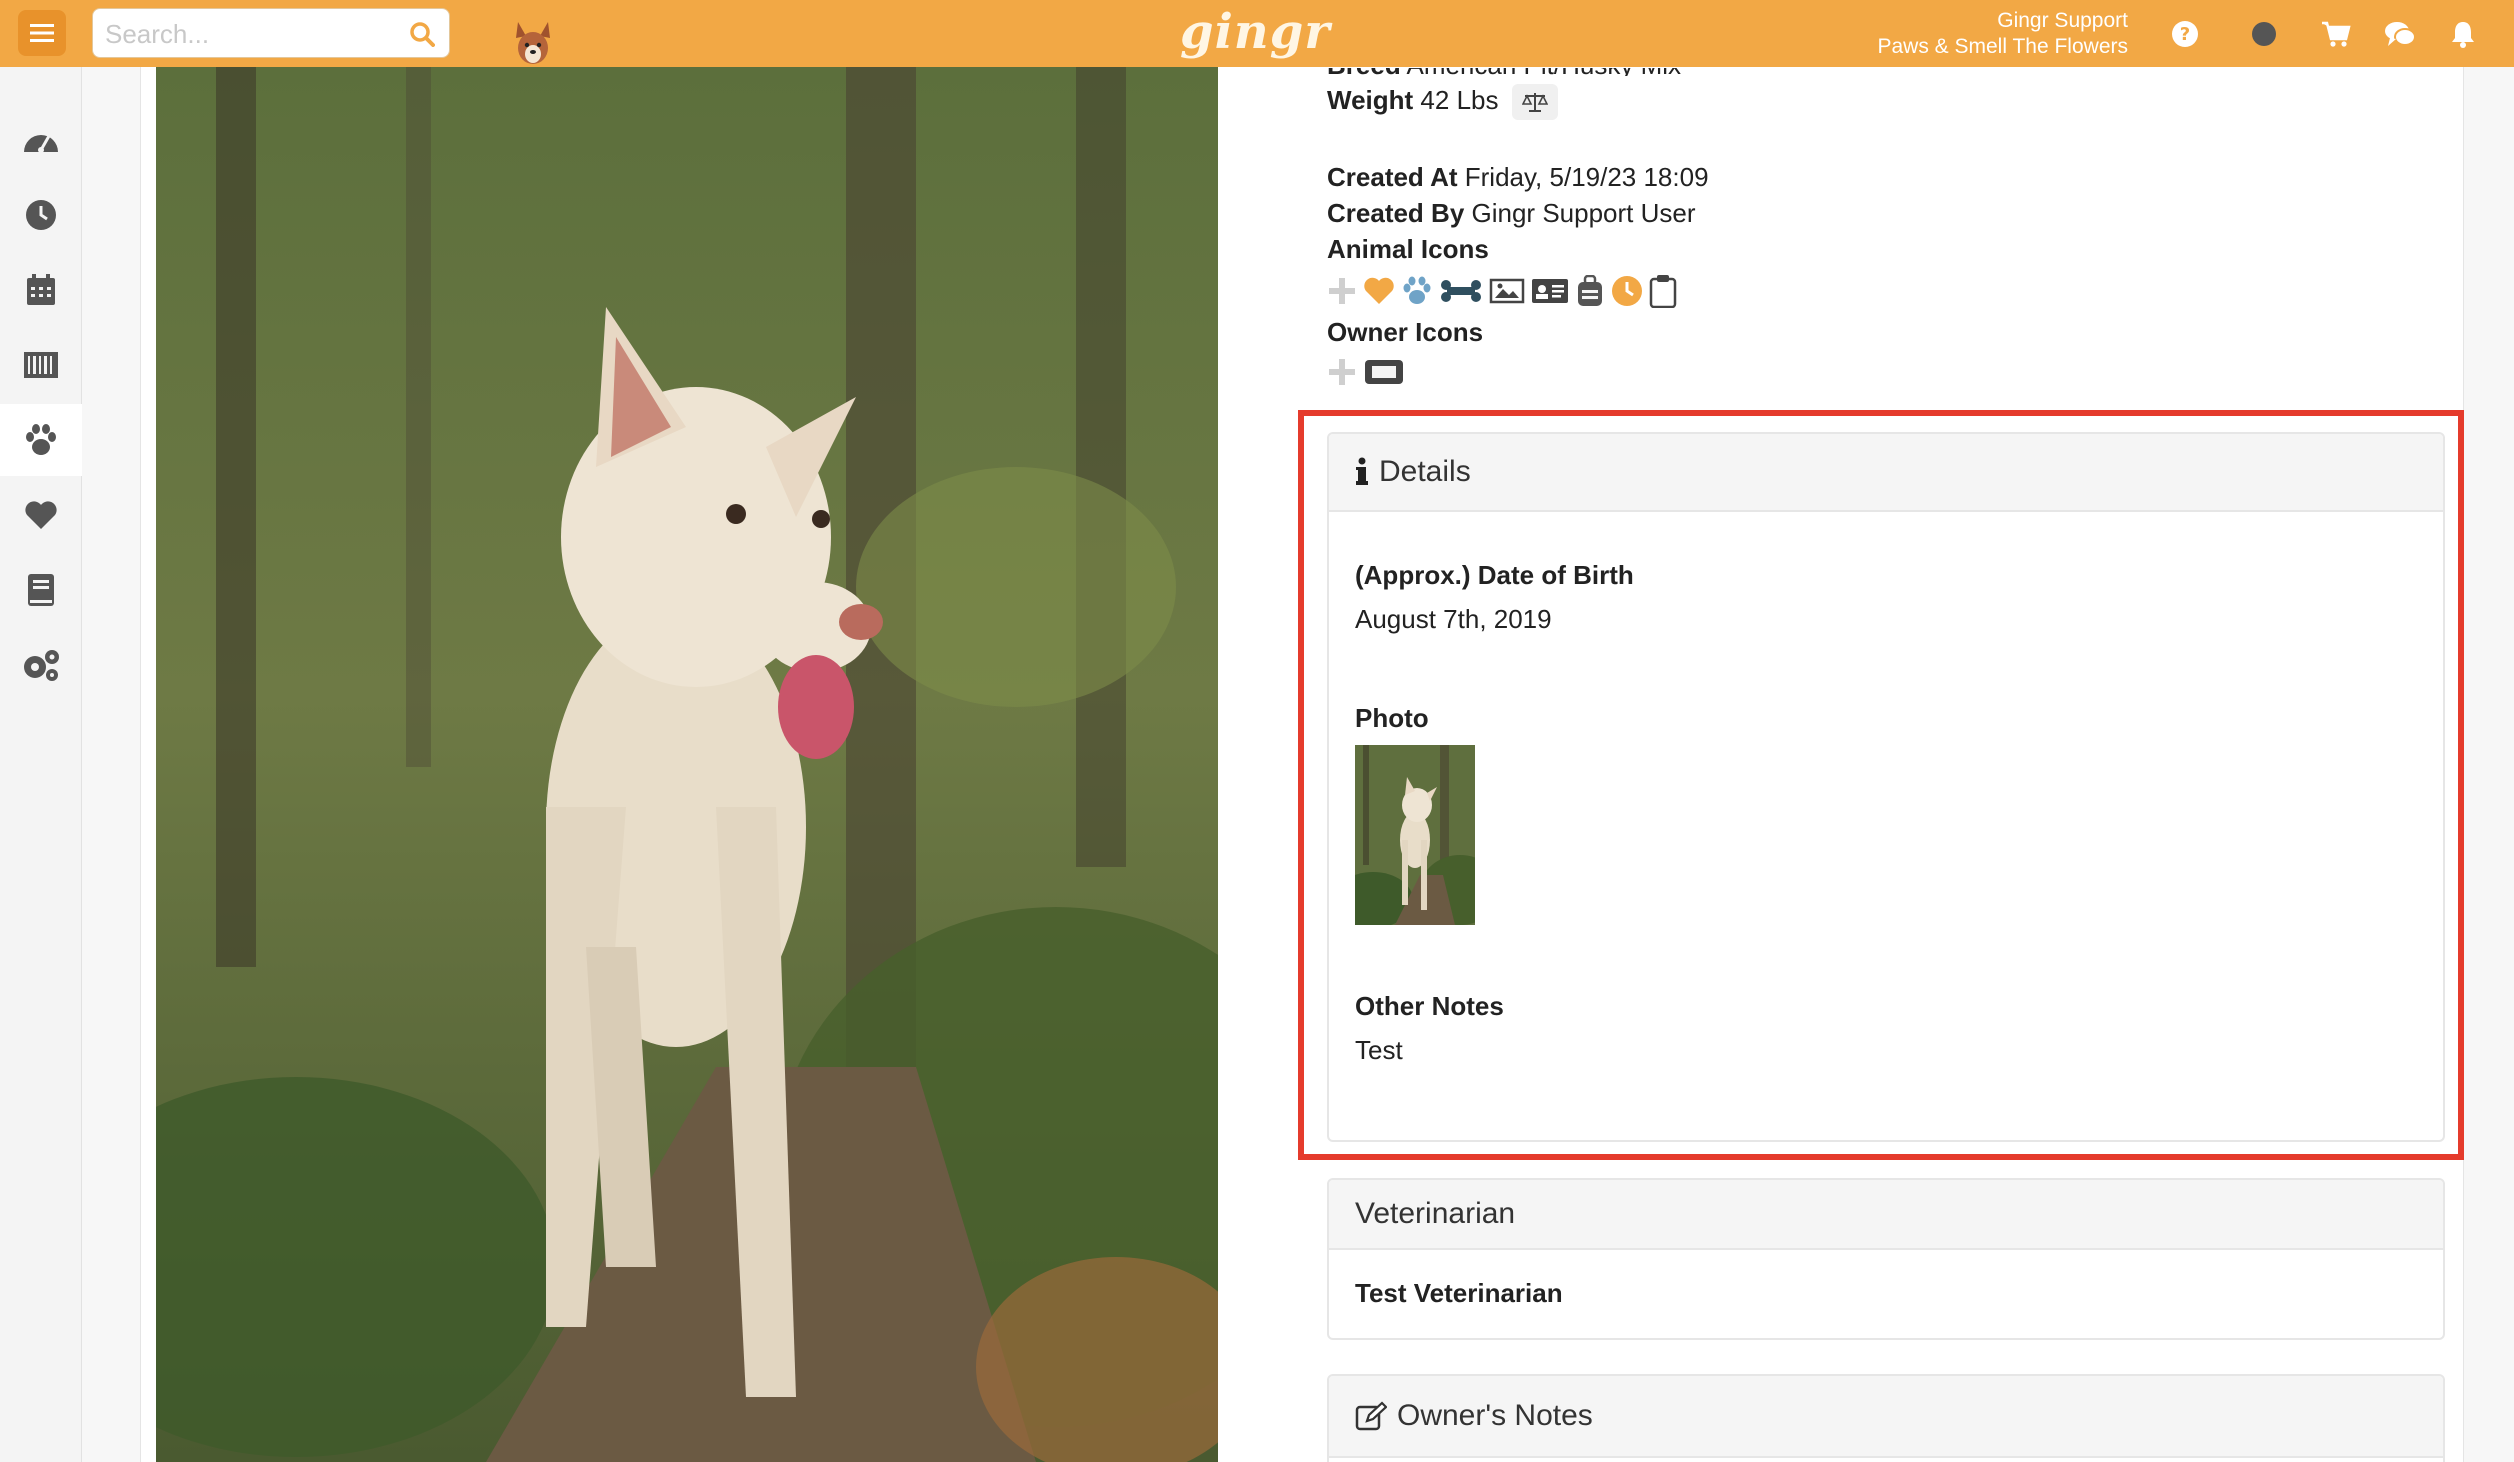  Describe the element at coordinates (2002, 34) in the screenshot. I see `user-info: Gingr Support Paws & Smell The Flowers` at that location.